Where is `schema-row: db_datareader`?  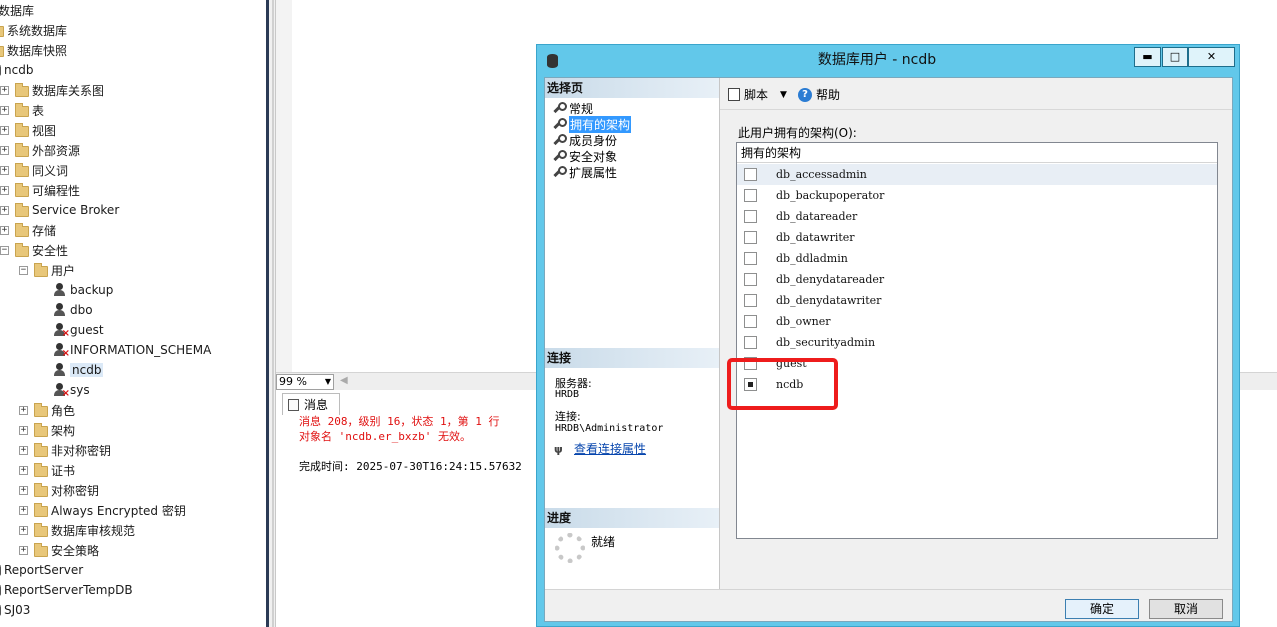 schema-row: db_datareader is located at coordinates (977, 216).